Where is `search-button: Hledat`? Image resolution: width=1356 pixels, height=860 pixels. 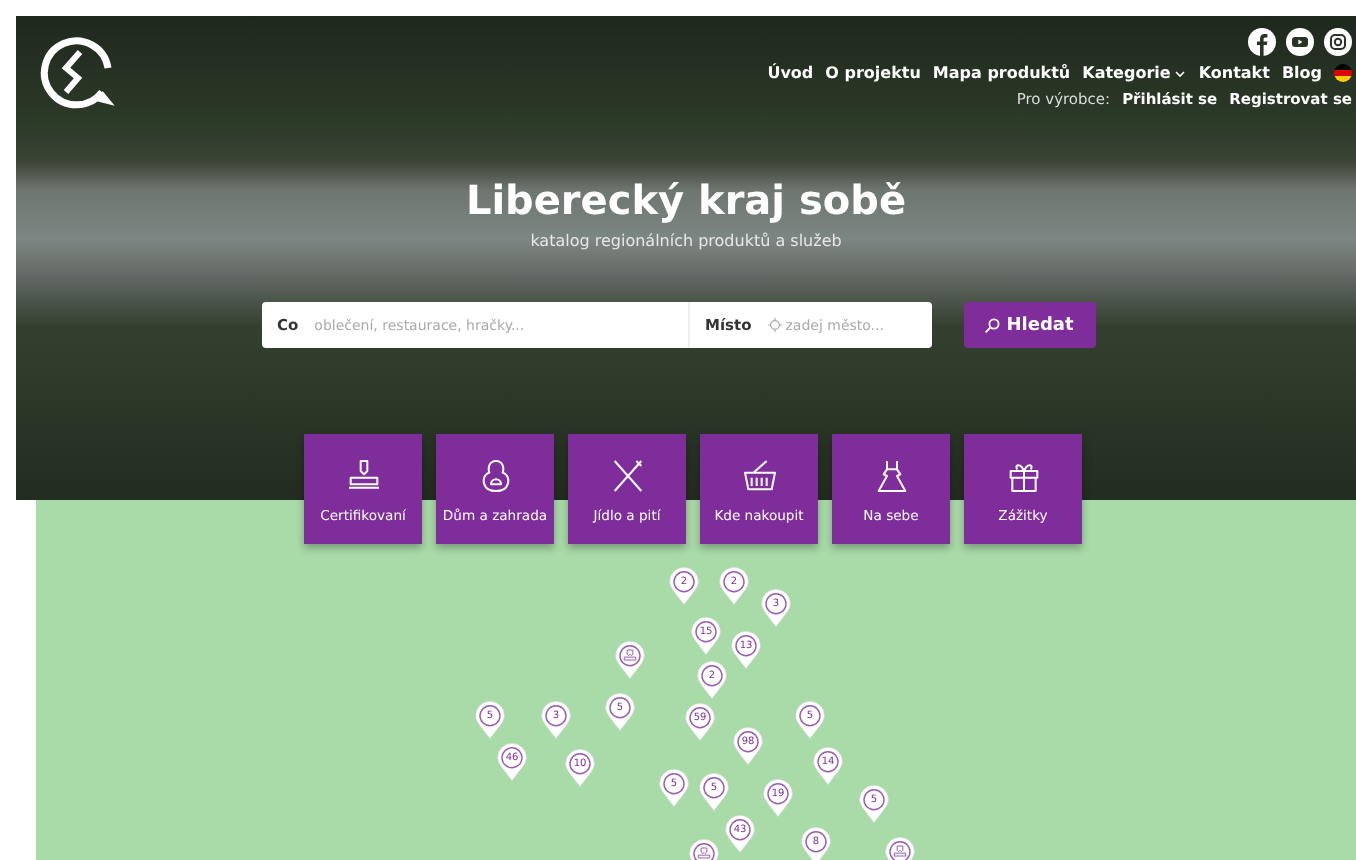 search-button: Hledat is located at coordinates (1029, 325).